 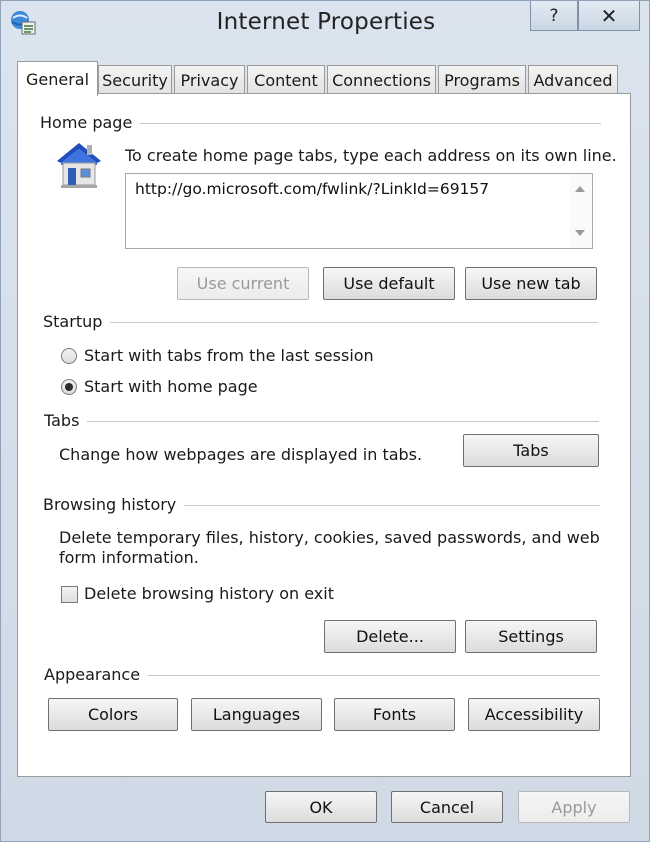 I want to click on help-button: ?, so click(x=554, y=16).